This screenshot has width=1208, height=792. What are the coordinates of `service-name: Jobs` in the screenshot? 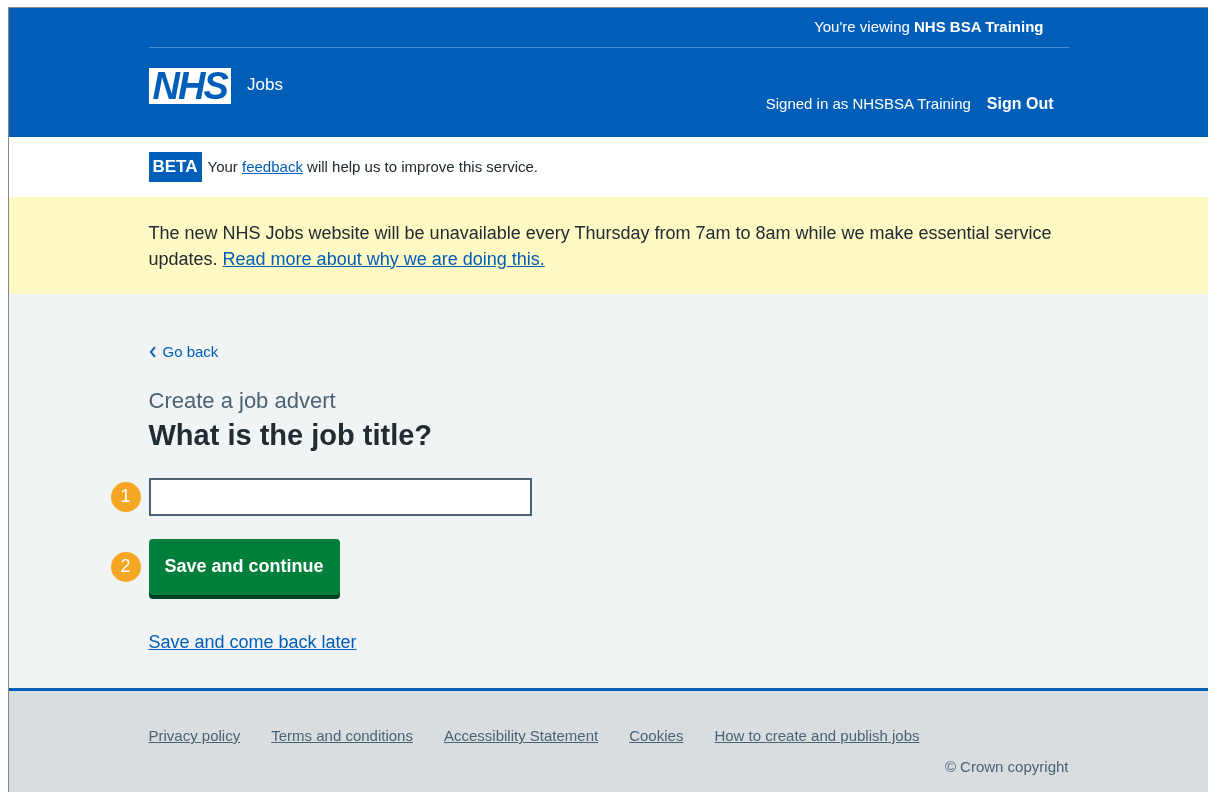 It's located at (265, 85).